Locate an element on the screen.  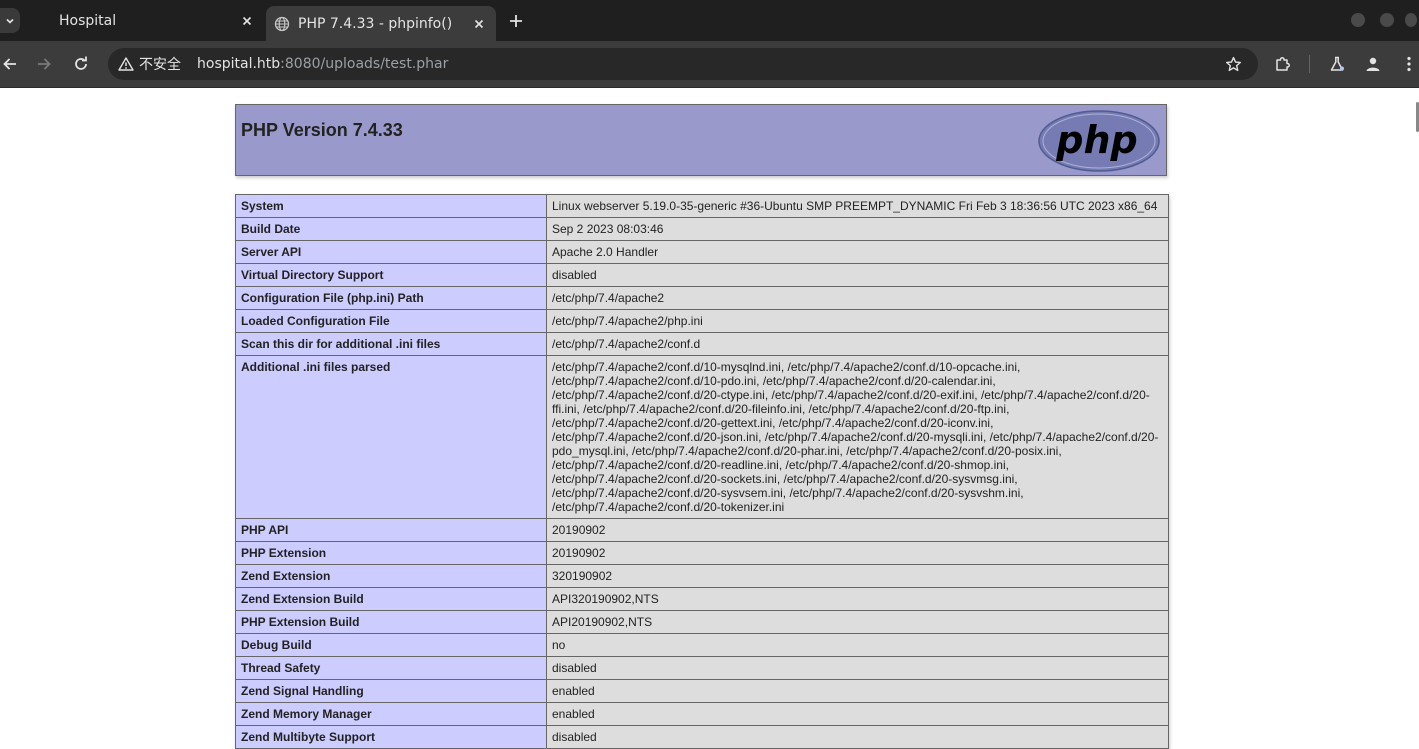
php-logo: php is located at coordinates (1099, 141).